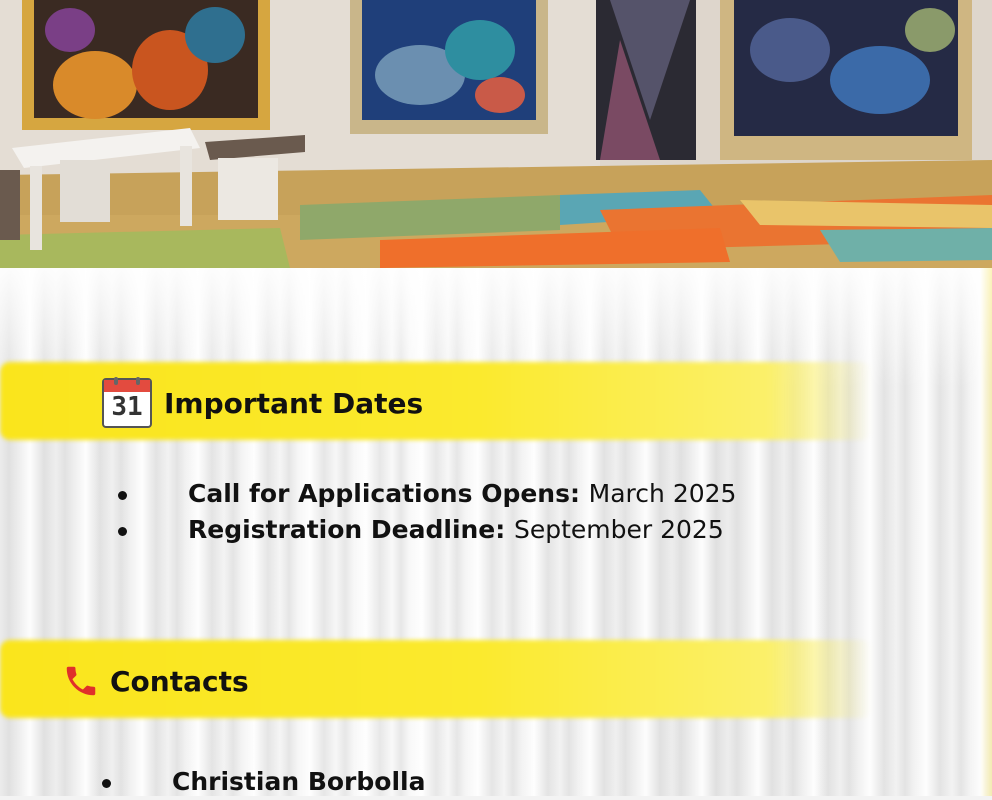 The image size is (992, 800). I want to click on contacts-heading: Contacts, so click(155, 681).